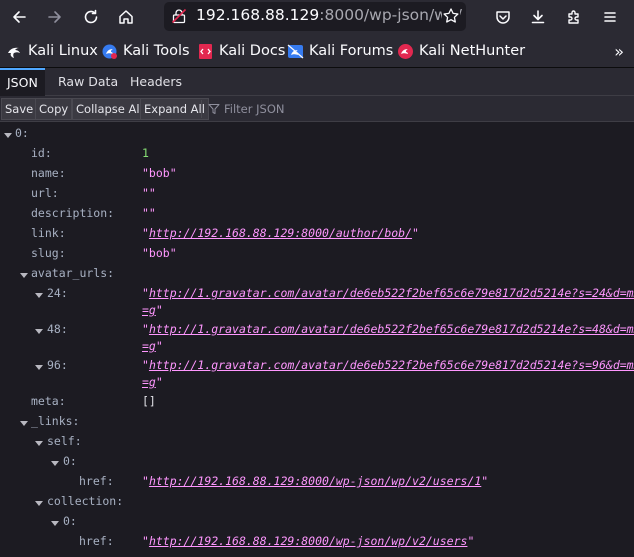 The width and height of the screenshot is (634, 557). I want to click on json-value: 1, so click(145, 153).